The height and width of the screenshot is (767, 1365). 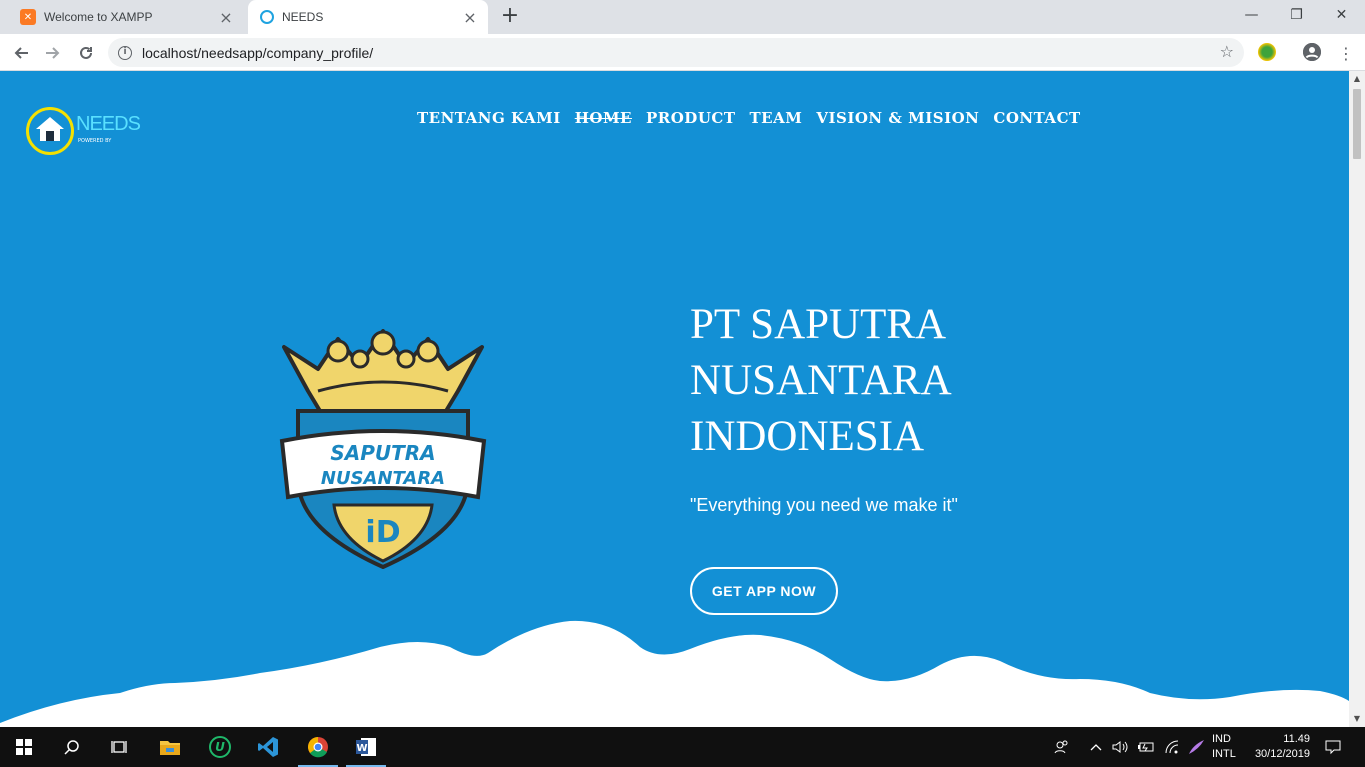 I want to click on chrome-icon, so click(x=318, y=747).